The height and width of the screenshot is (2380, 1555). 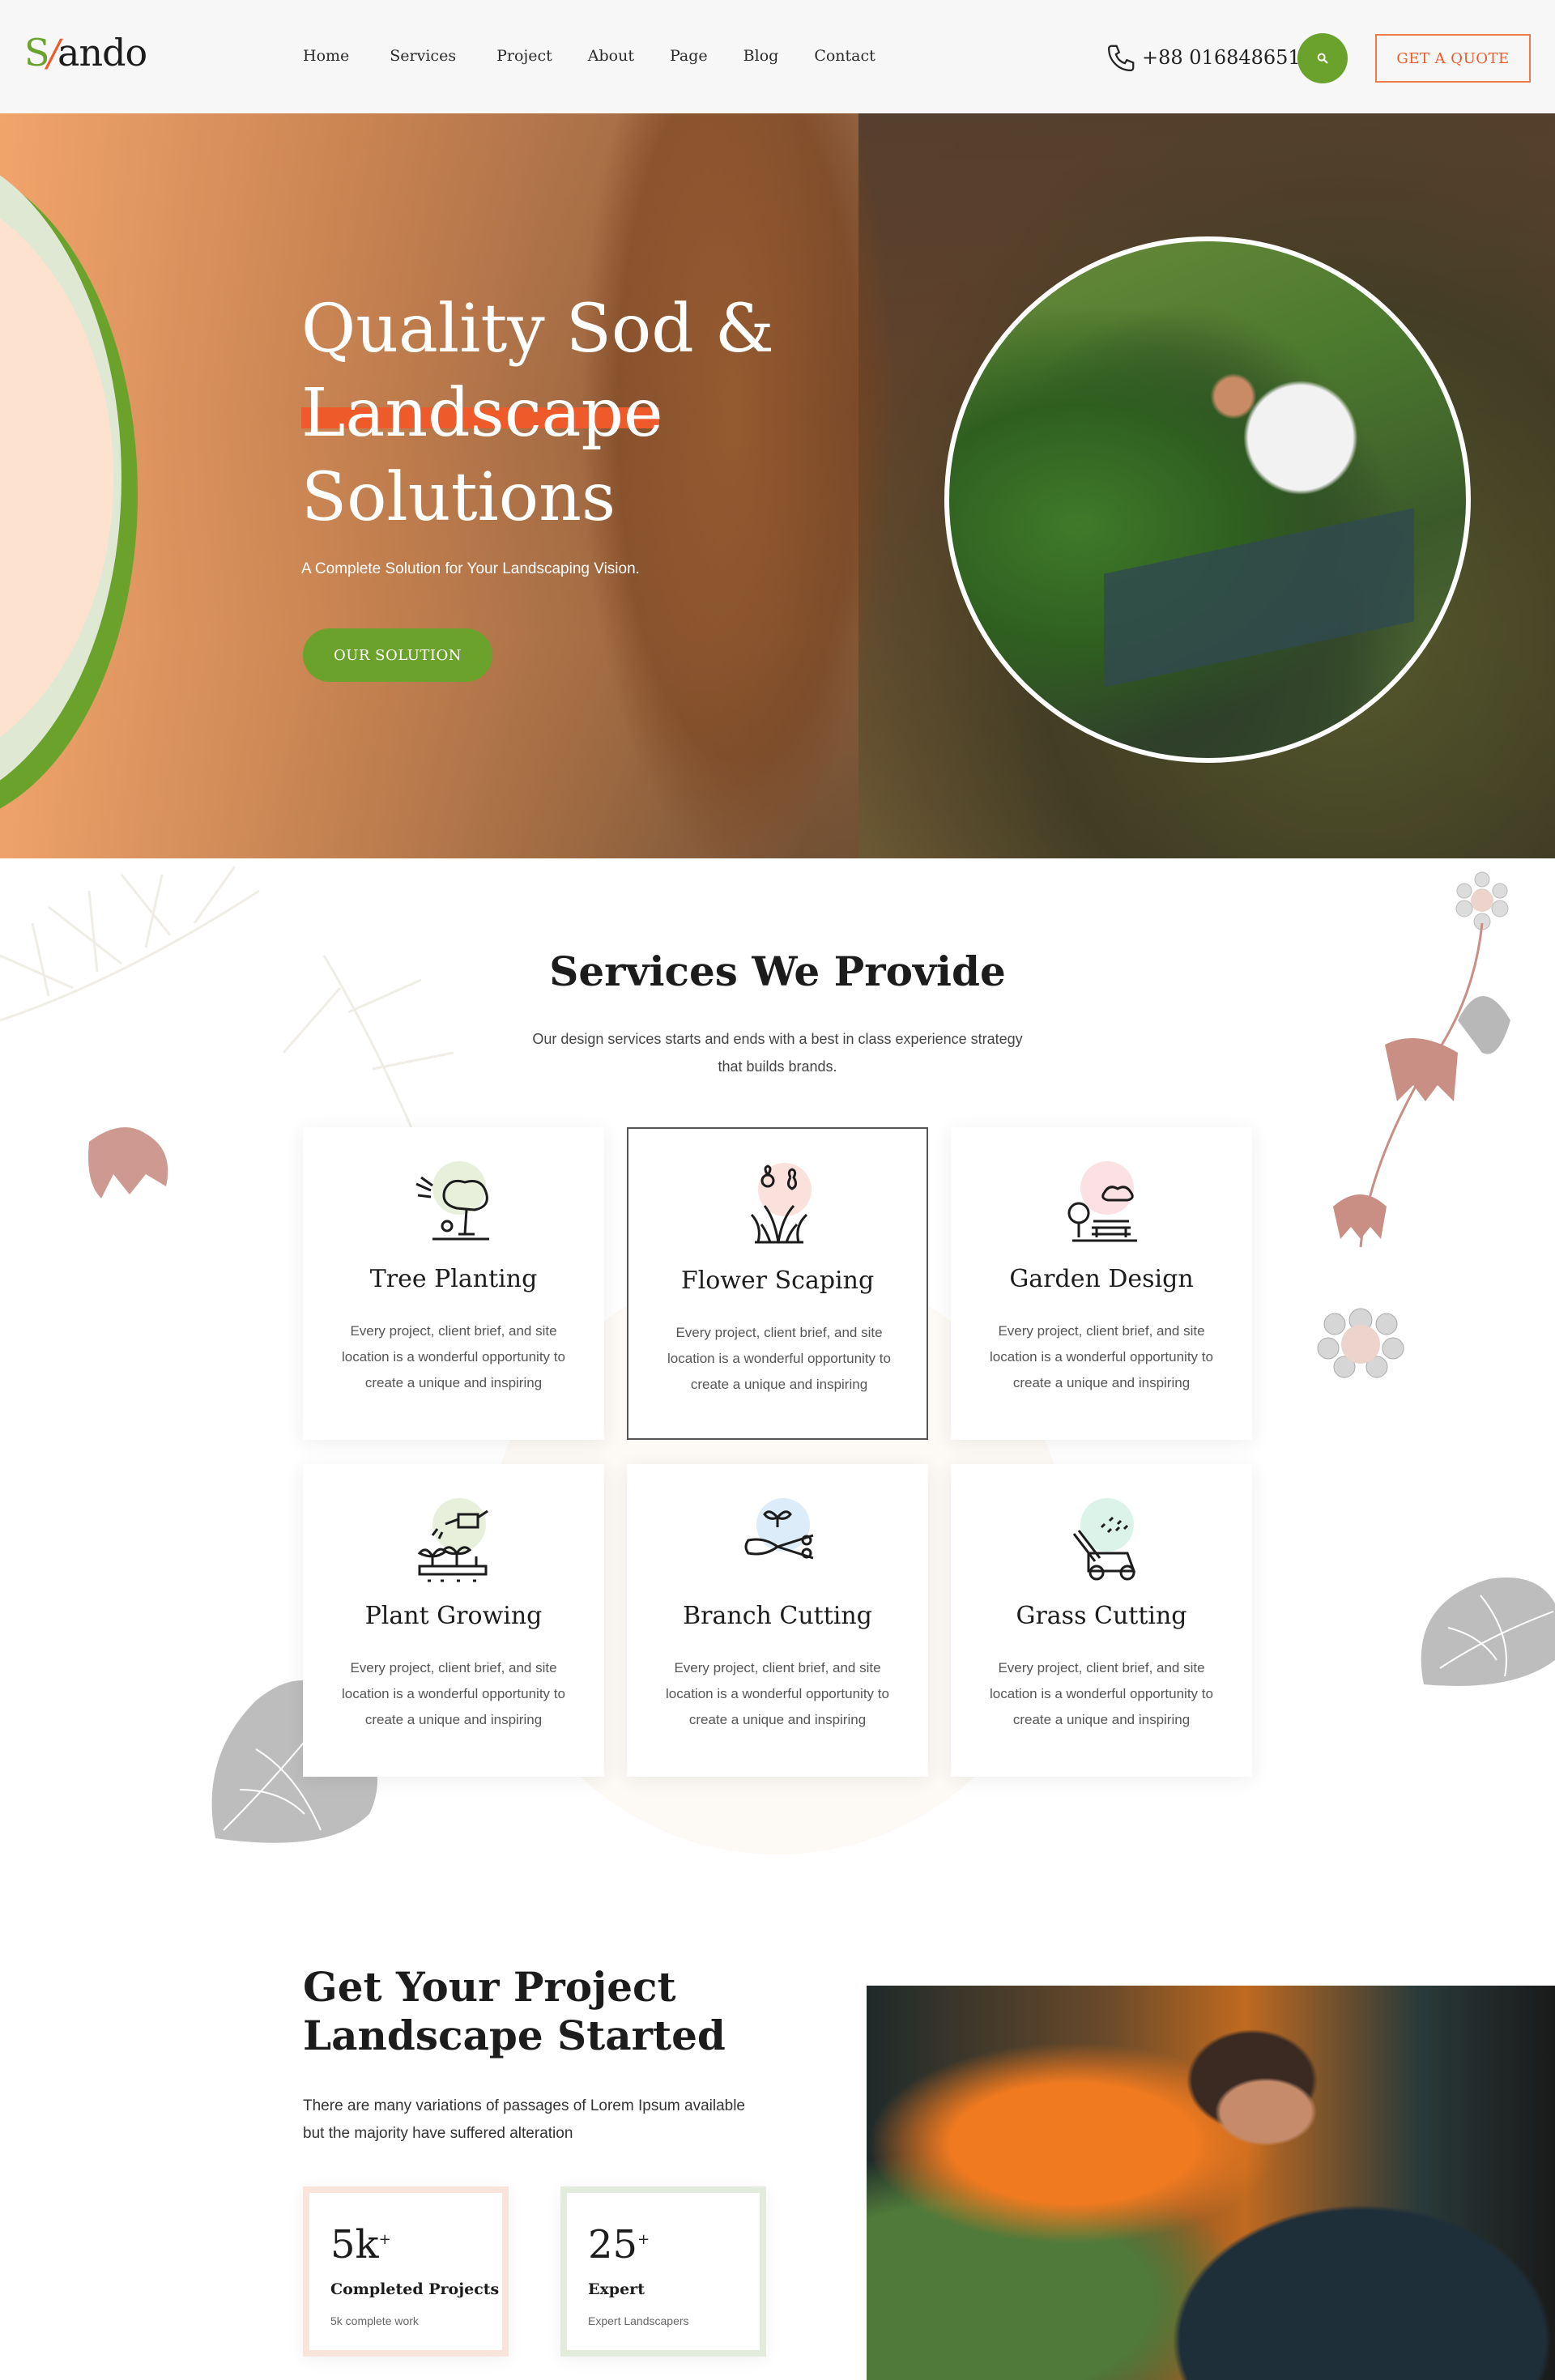 I want to click on branch-cutting-icon, so click(x=777, y=1541).